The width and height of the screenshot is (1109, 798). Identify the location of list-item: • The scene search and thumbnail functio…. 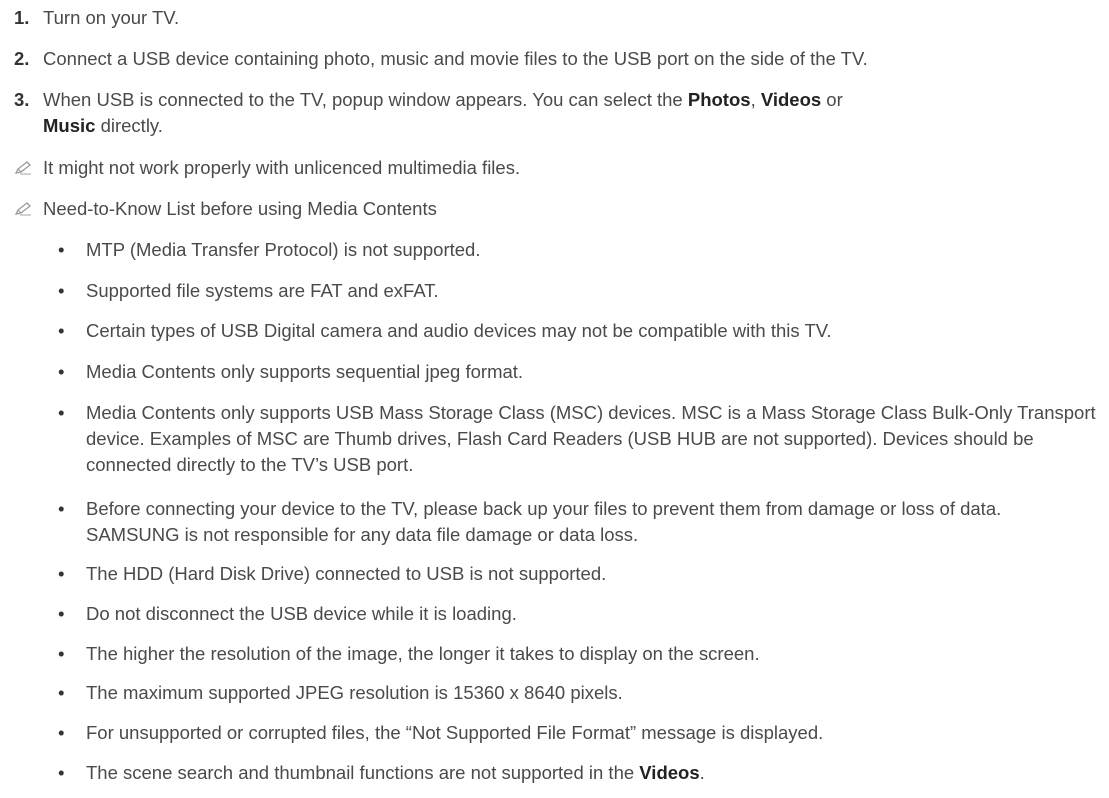
(577, 773).